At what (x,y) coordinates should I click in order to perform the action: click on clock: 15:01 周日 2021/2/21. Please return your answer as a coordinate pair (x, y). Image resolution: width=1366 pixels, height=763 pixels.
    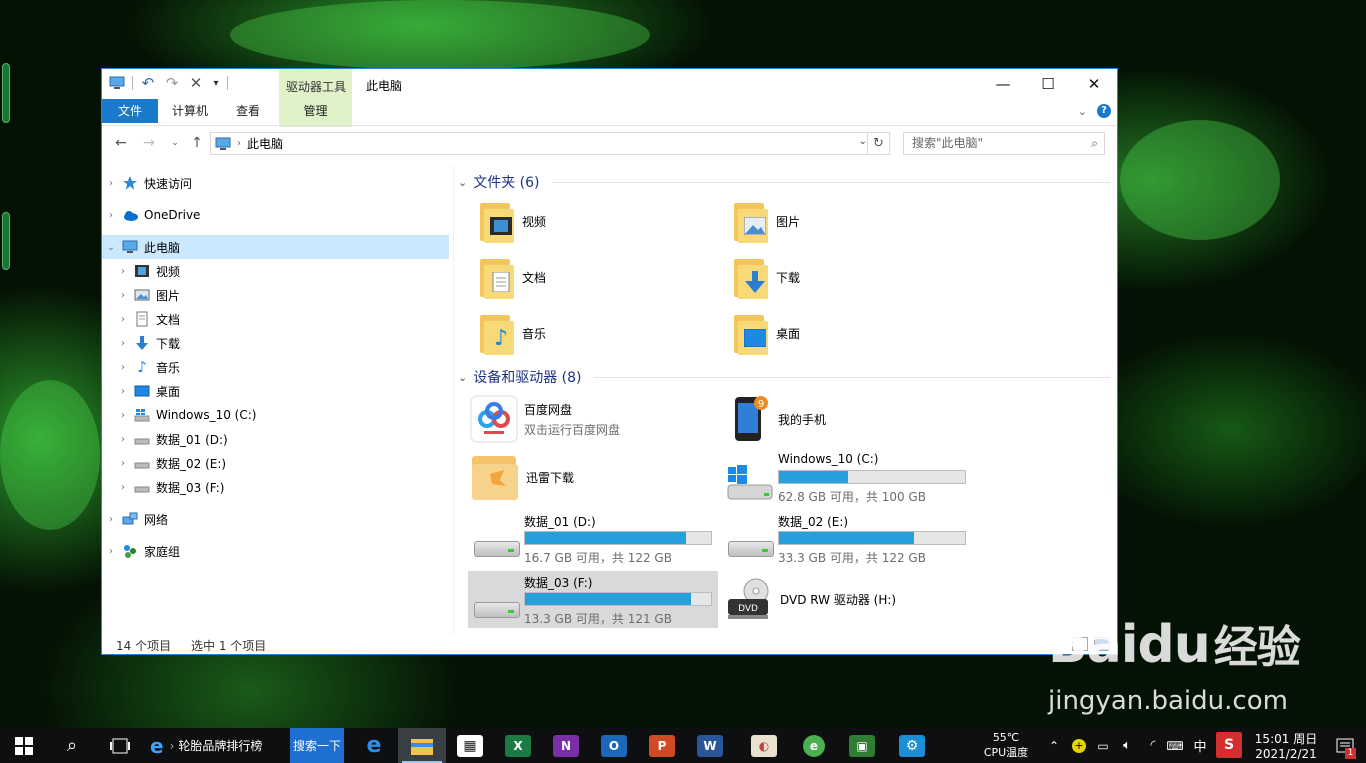
    Looking at the image, I should click on (1286, 745).